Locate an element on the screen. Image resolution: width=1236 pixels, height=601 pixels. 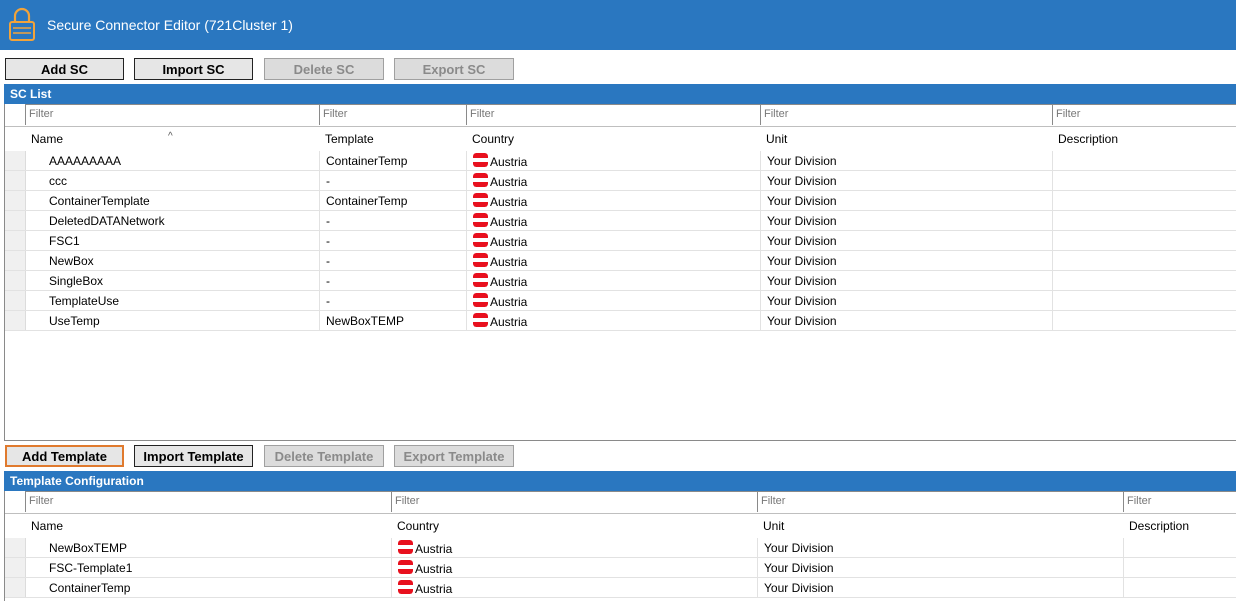
template-filter-row: Filter Filter Filter Filter is located at coordinates (620, 502).